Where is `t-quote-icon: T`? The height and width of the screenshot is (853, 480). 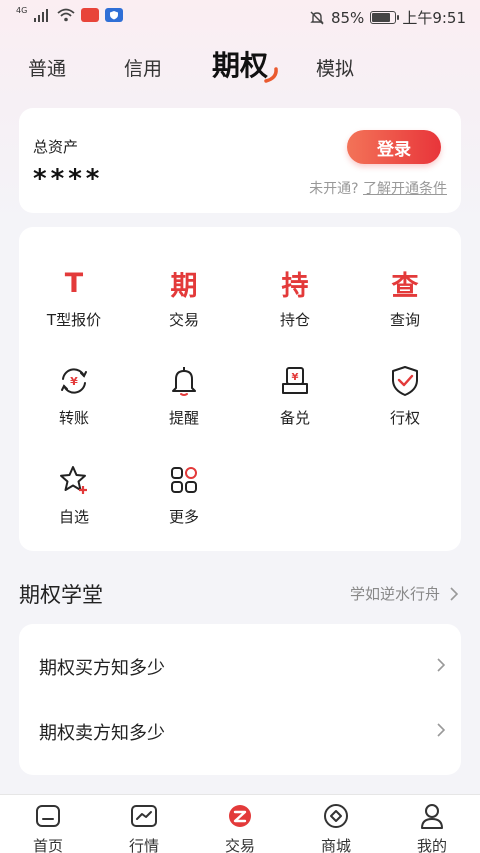 t-quote-icon: T is located at coordinates (74, 283).